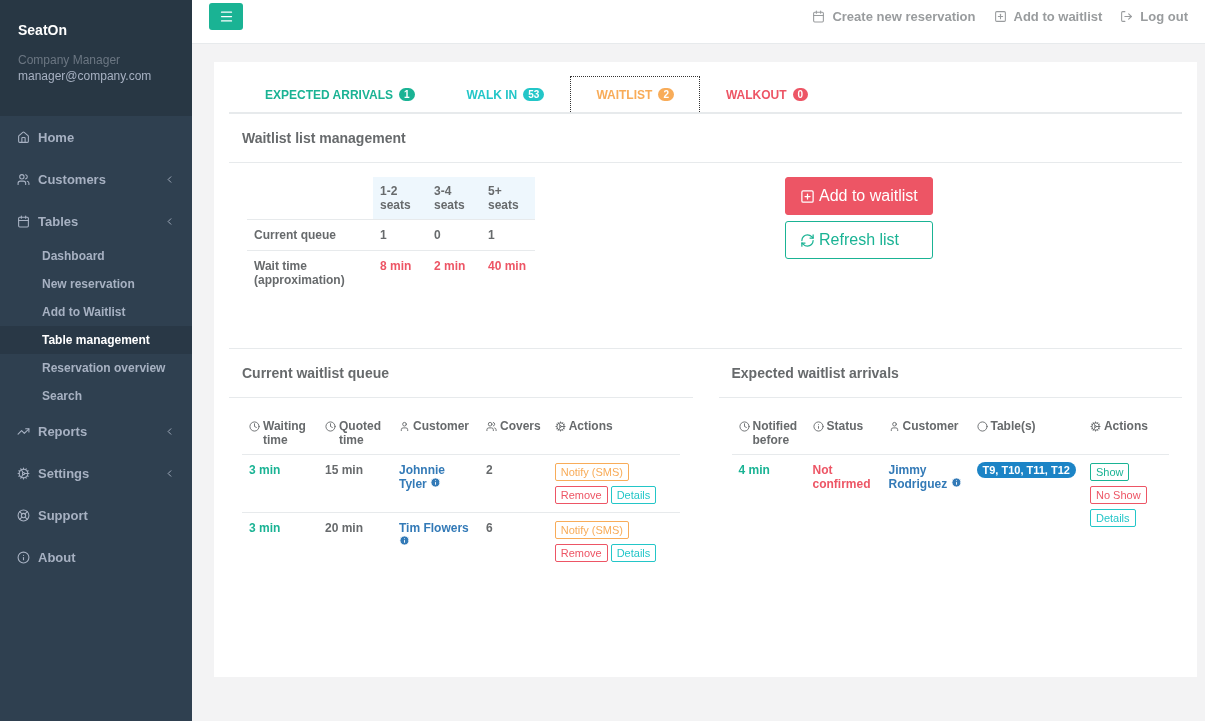 Image resolution: width=1205 pixels, height=721 pixels. What do you see at coordinates (768, 494) in the screenshot?
I see `table-cell: 4 min` at bounding box center [768, 494].